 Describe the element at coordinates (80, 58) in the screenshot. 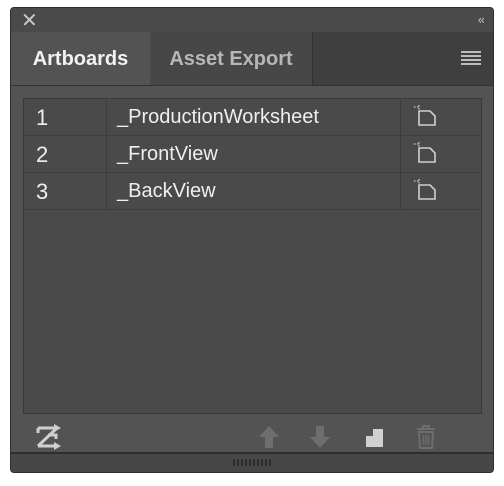

I see `tab-artboards: Artboards` at that location.